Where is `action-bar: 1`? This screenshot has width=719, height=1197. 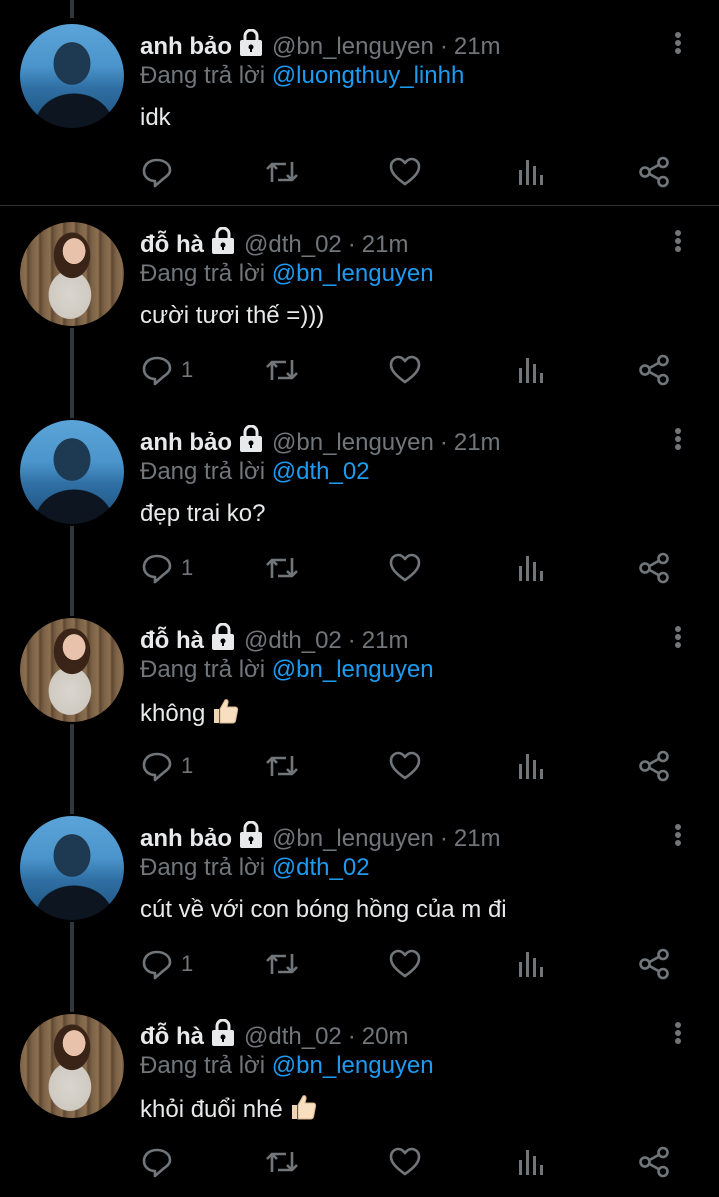
action-bar: 1 is located at coordinates (359, 766).